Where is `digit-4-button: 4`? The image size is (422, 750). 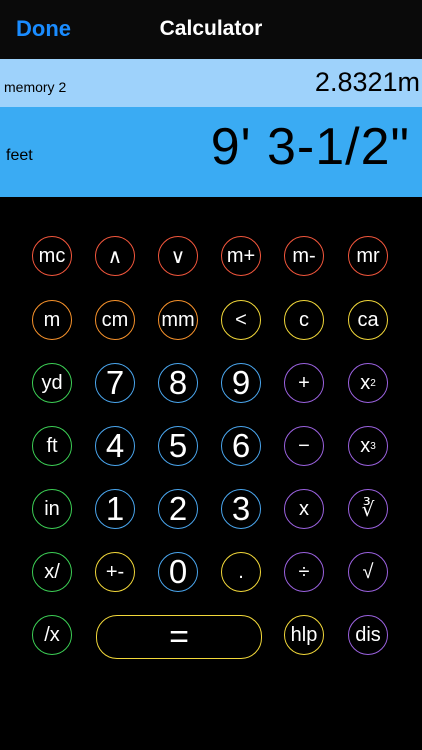 digit-4-button: 4 is located at coordinates (115, 446).